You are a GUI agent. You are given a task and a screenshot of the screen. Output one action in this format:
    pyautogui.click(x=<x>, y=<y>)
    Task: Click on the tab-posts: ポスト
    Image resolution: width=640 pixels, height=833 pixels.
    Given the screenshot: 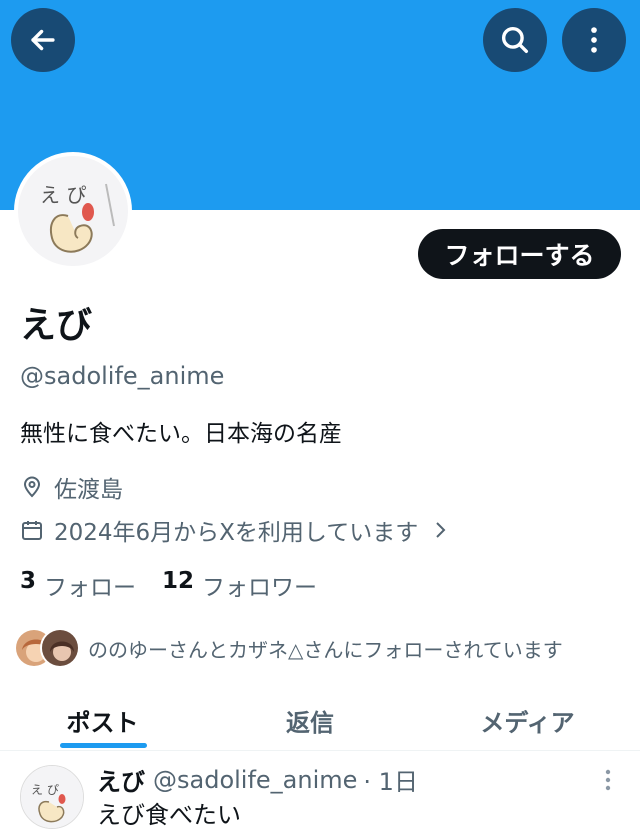 What is the action you would take?
    pyautogui.click(x=102, y=720)
    